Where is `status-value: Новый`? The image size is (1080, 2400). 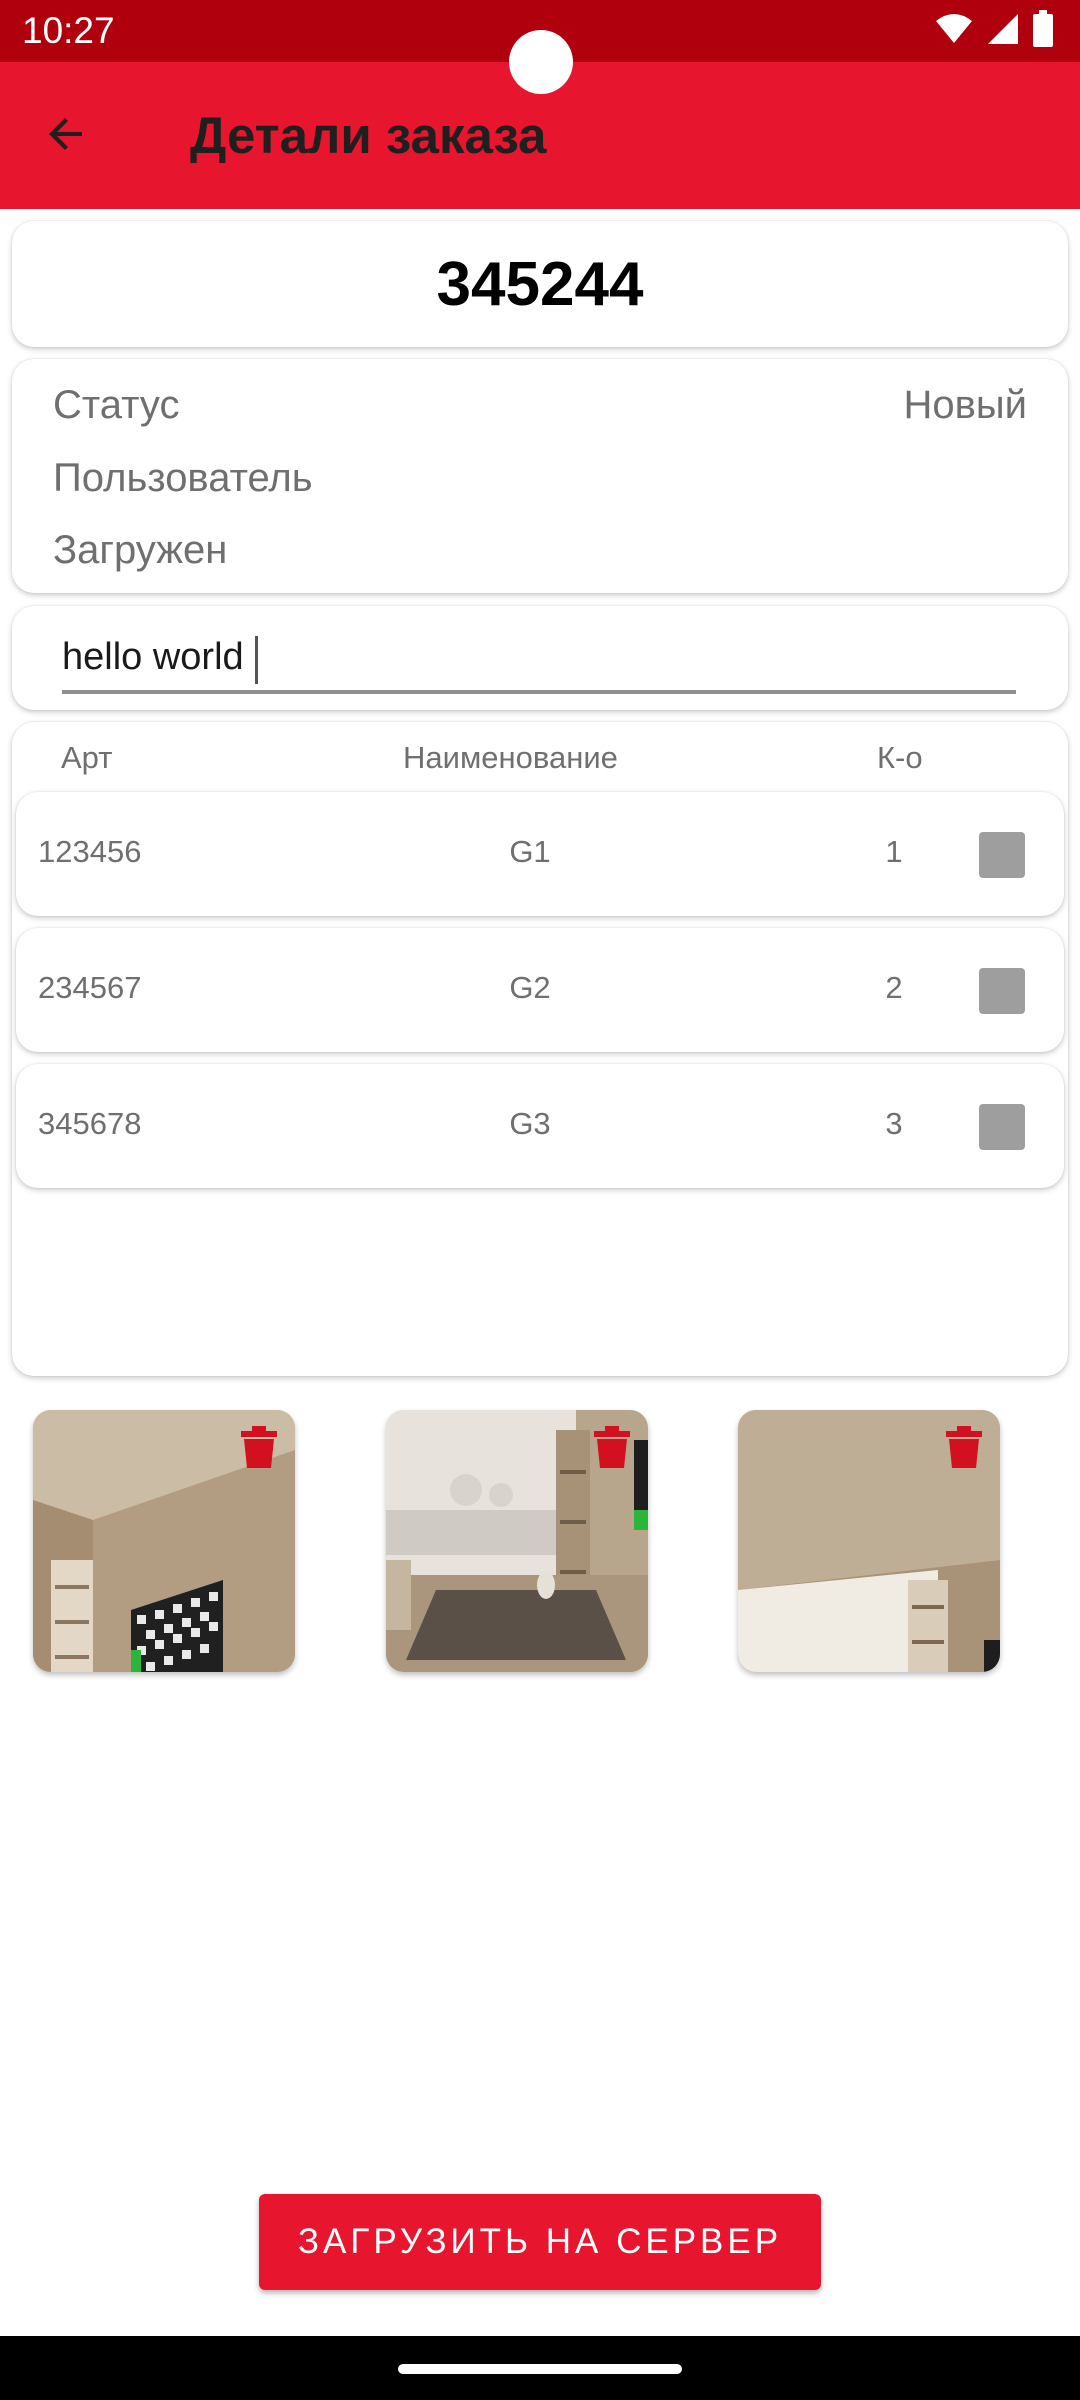 status-value: Новый is located at coordinates (965, 404).